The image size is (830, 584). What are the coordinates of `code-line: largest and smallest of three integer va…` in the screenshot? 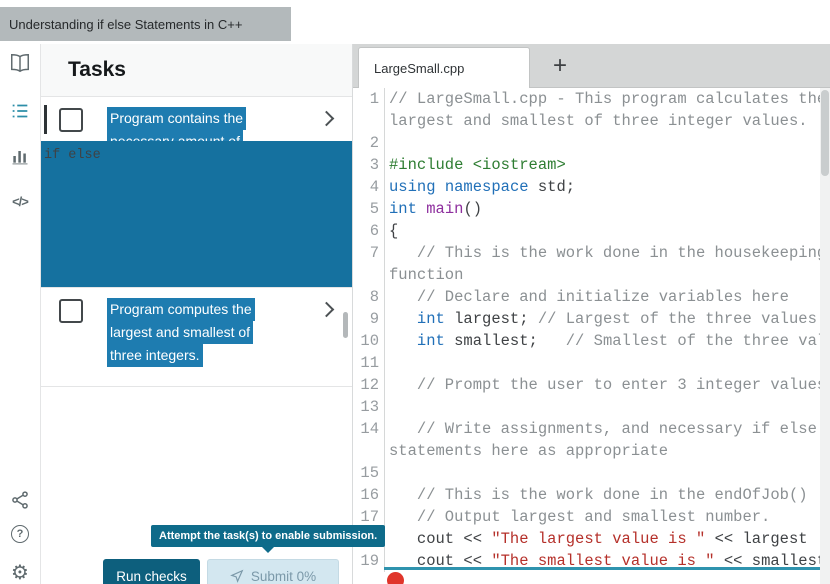 It's located at (587, 121).